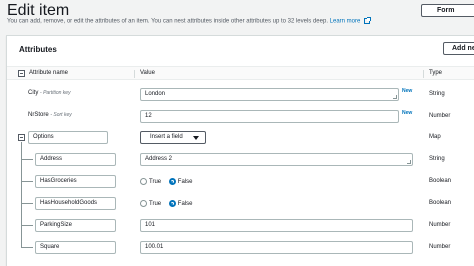 This screenshot has height=266, width=474. Describe the element at coordinates (21, 137) in the screenshot. I see `collapse-options-icon` at that location.